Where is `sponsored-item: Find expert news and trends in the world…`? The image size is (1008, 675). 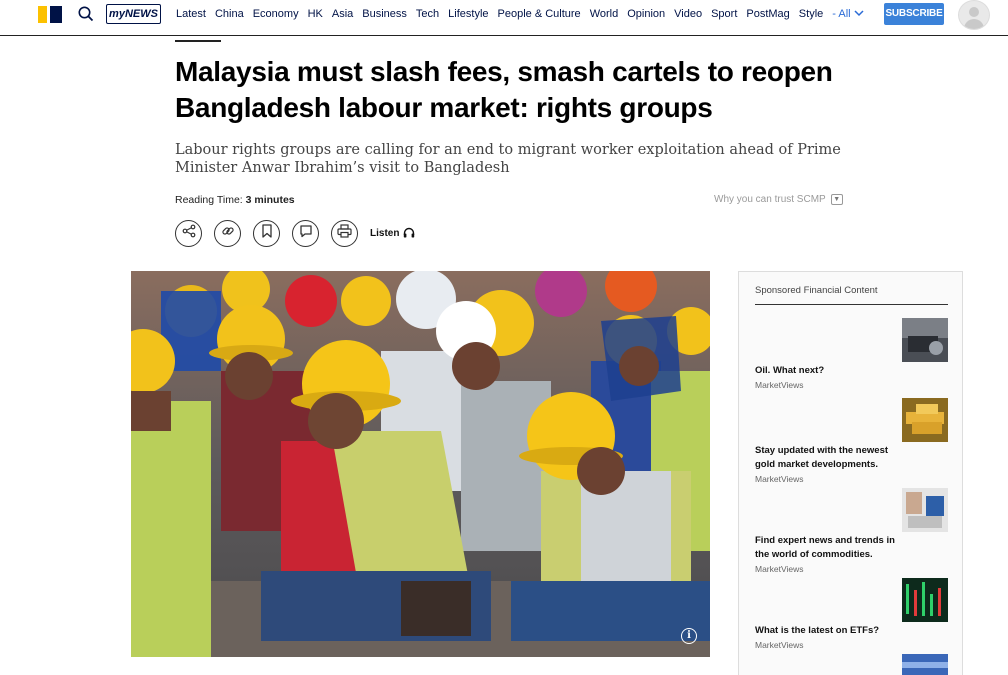
sponsored-item: Find expert news and trends in the world… is located at coordinates (851, 533).